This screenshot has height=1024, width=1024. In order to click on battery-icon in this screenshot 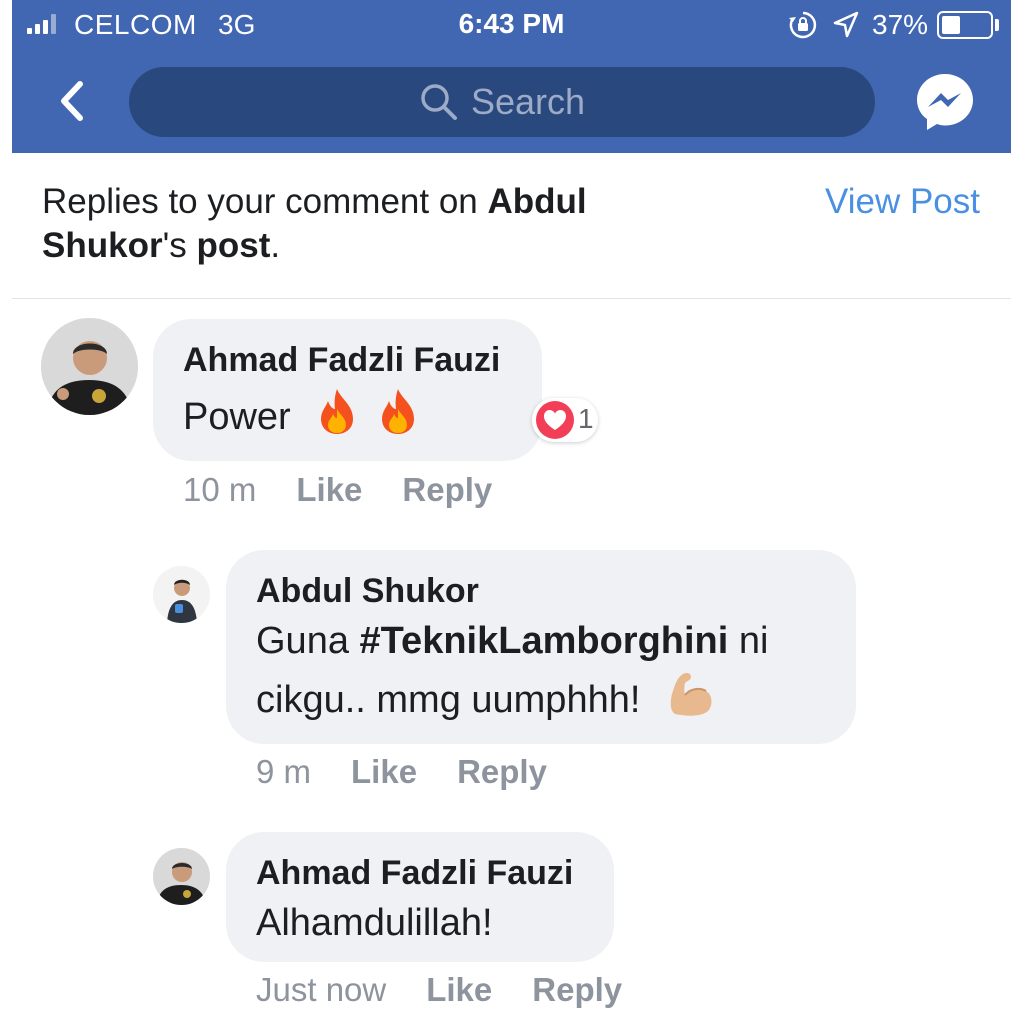, I will do `click(965, 25)`.